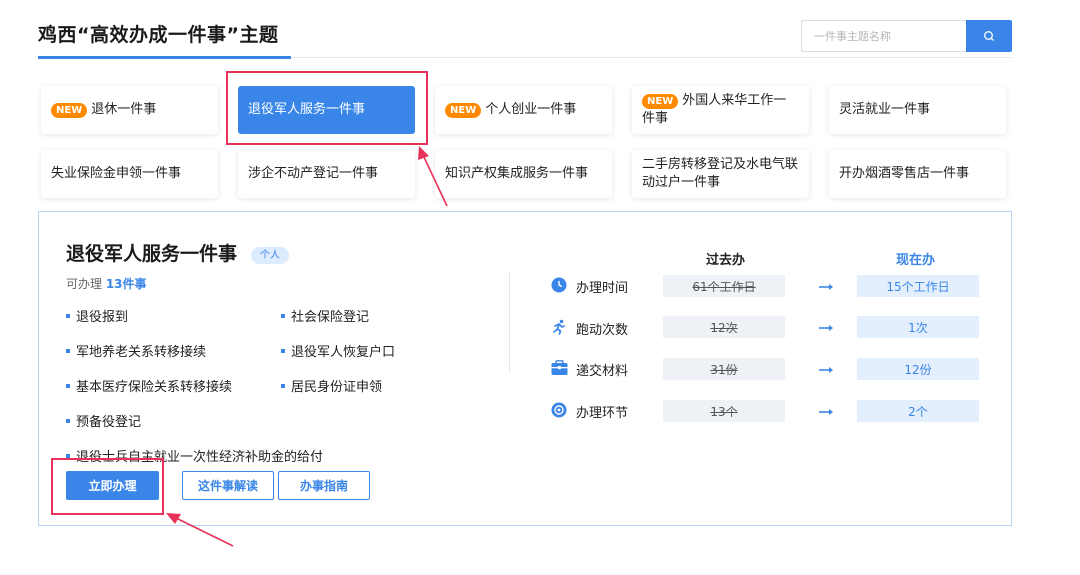  I want to click on tile-label: 涉企不动产登记一件事, so click(313, 173).